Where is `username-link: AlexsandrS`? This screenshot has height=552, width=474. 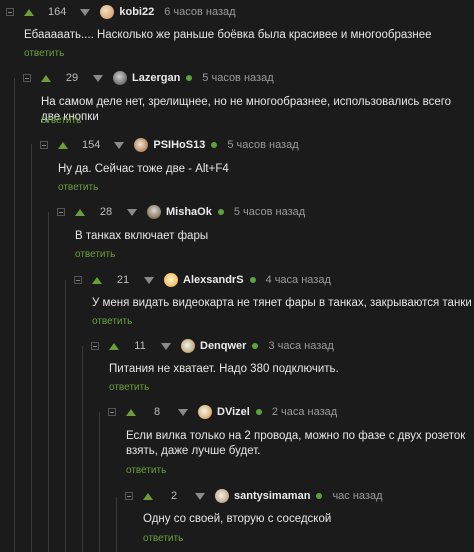 username-link: AlexsandrS is located at coordinates (213, 280).